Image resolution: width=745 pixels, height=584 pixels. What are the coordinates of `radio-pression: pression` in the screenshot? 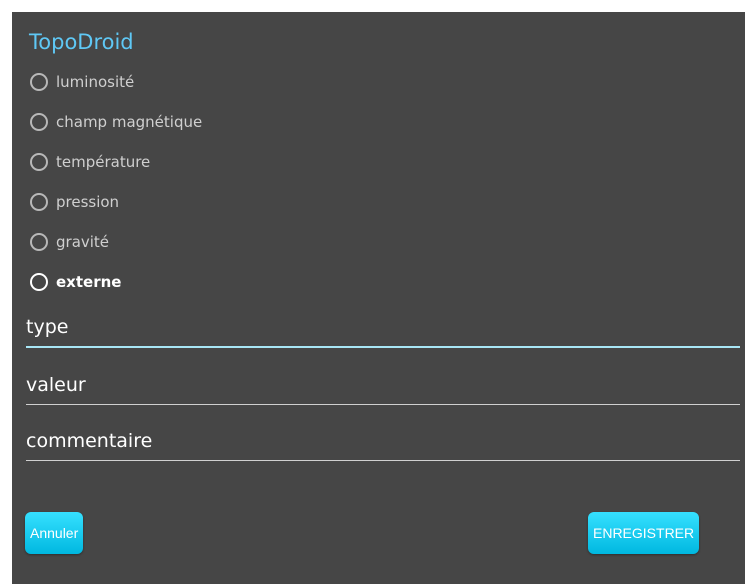 It's located at (74, 202).